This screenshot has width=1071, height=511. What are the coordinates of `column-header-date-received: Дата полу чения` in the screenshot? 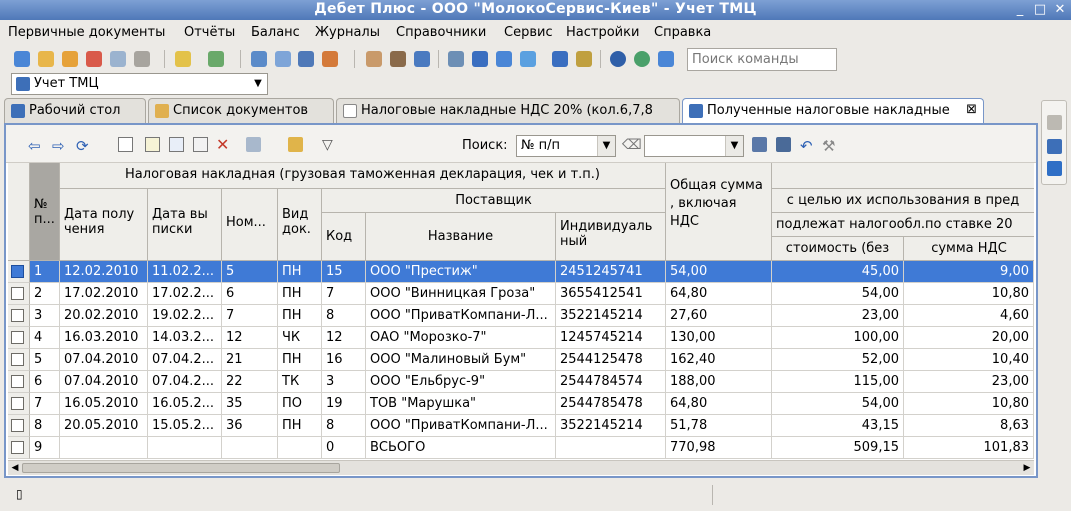 It's located at (104, 225).